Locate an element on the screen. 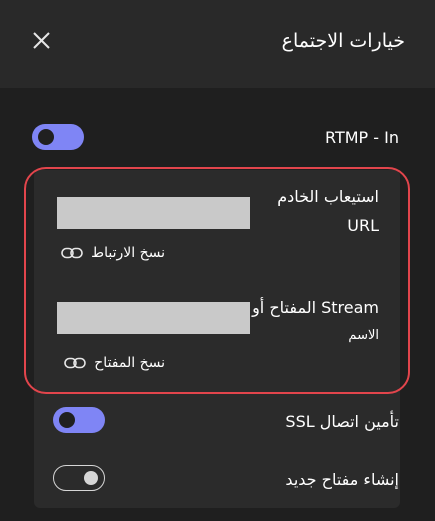 This screenshot has width=435, height=521. copy-key-label: نسخ المفتاح is located at coordinates (129, 363).